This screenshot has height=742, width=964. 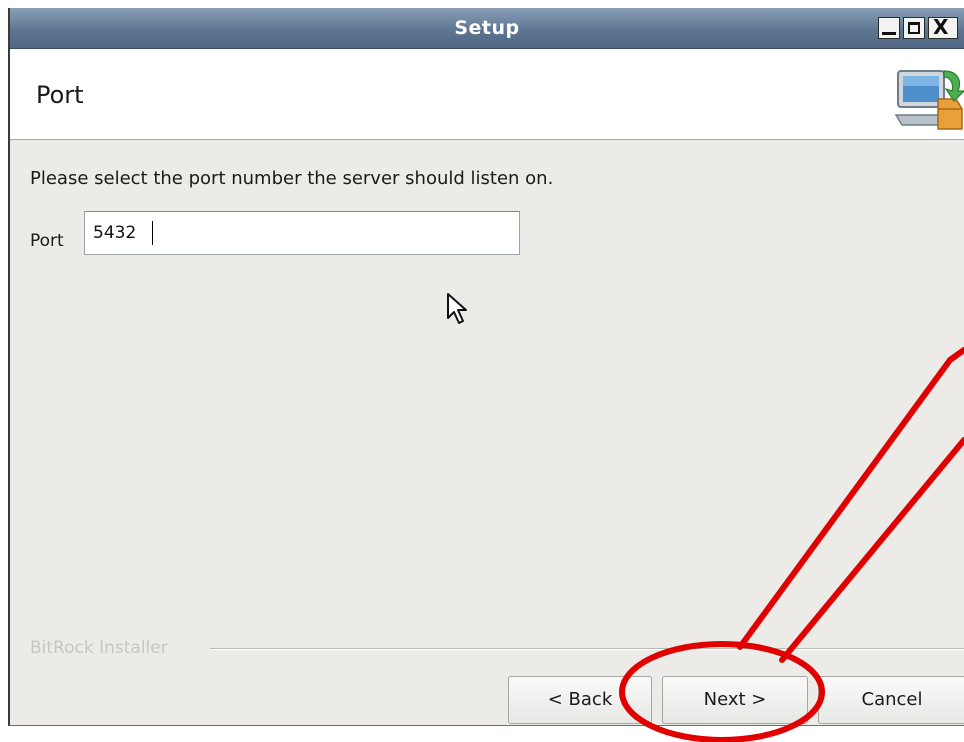 I want to click on cancel-button: Cancel, so click(x=891, y=700).